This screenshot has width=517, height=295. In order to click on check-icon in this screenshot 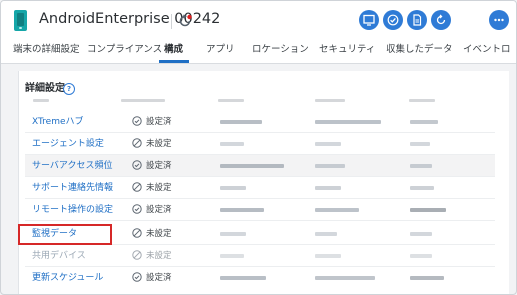, I will do `click(393, 20)`.